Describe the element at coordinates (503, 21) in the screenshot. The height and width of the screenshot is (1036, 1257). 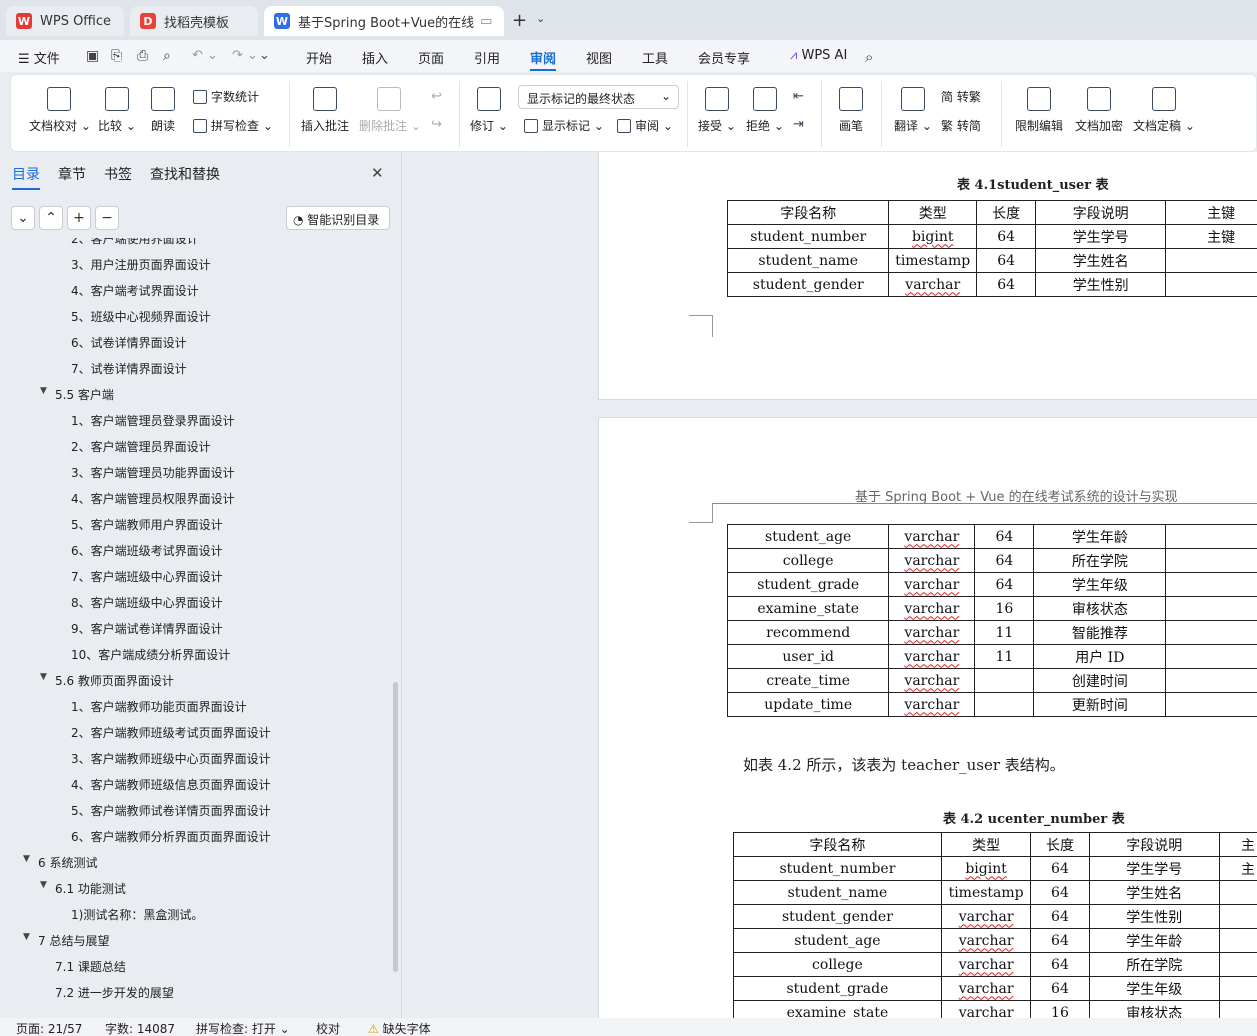
I see `close-icon: ✕` at that location.